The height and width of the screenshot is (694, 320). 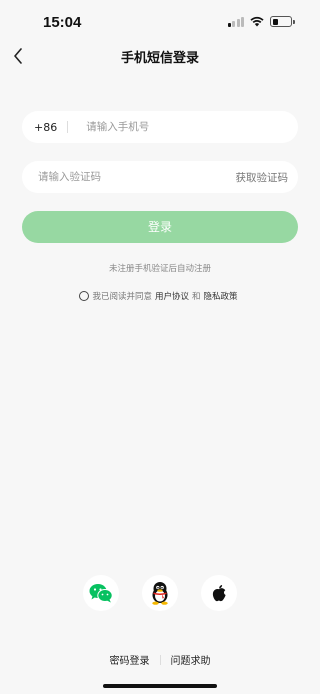 I want to click on cellular-signal-icon, so click(x=235, y=21).